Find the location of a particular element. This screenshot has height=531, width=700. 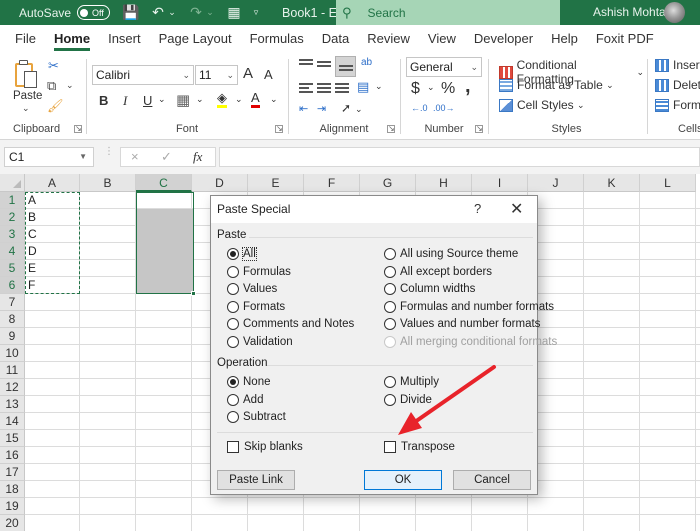

row-header-3: 3 is located at coordinates (12, 234).